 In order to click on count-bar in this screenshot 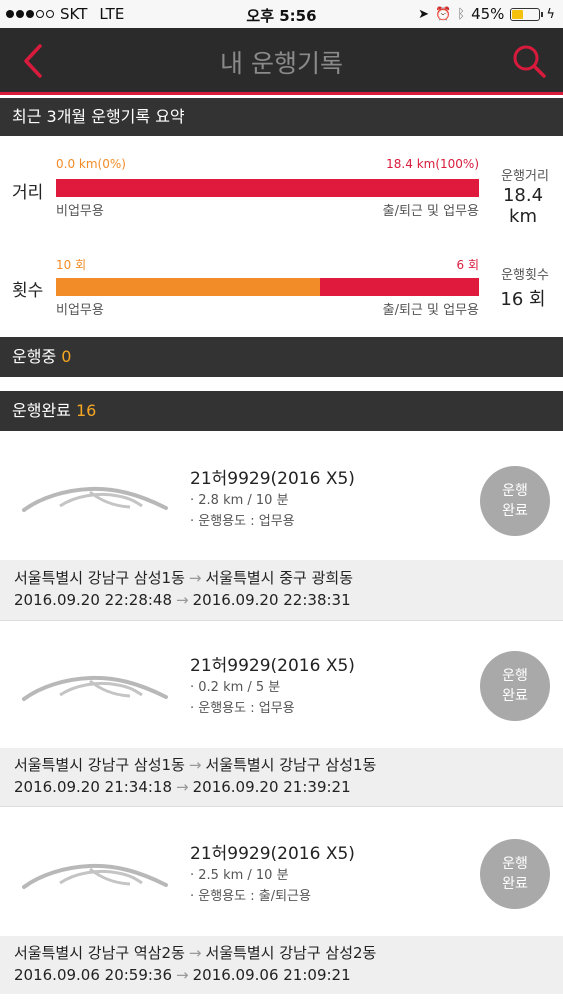, I will do `click(267, 287)`.